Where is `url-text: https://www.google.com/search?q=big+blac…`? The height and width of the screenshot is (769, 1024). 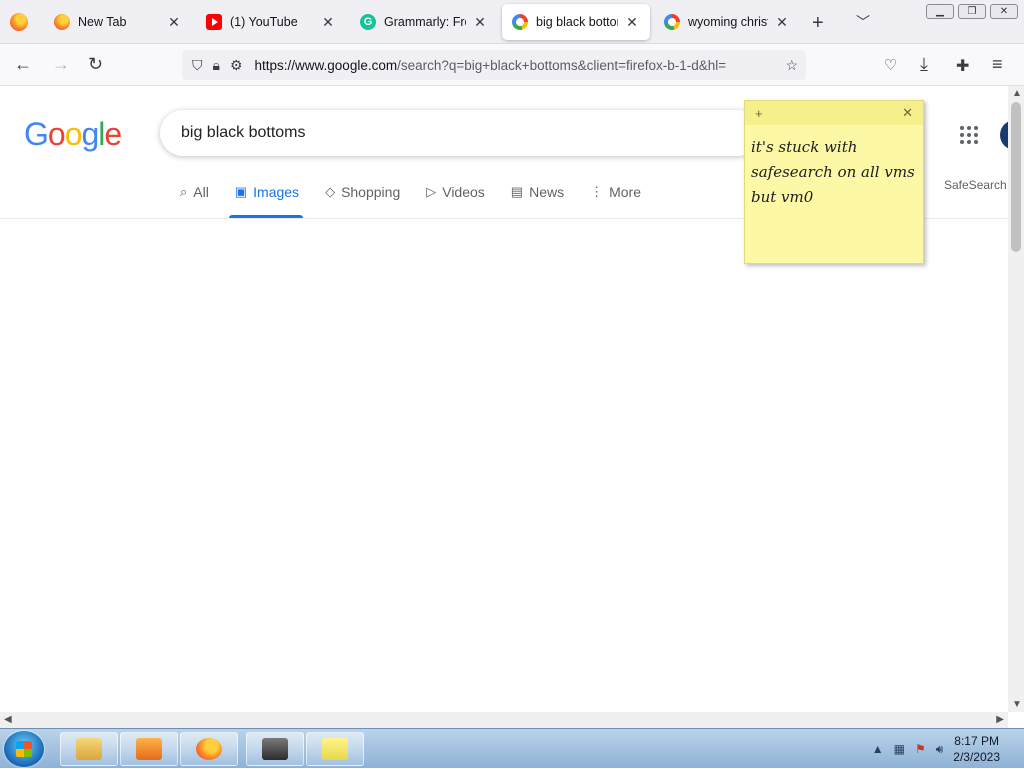 url-text: https://www.google.com/search?q=big+blac… is located at coordinates (505, 65).